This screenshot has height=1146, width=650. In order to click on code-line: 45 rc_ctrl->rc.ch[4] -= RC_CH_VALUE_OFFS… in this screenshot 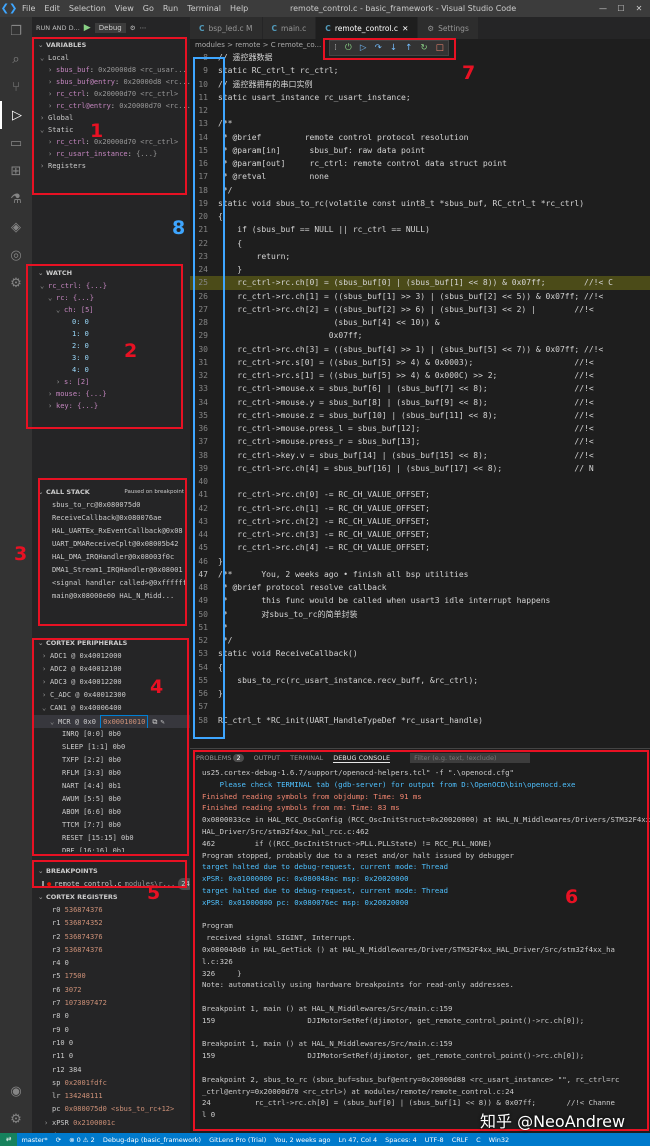, I will do `click(420, 547)`.